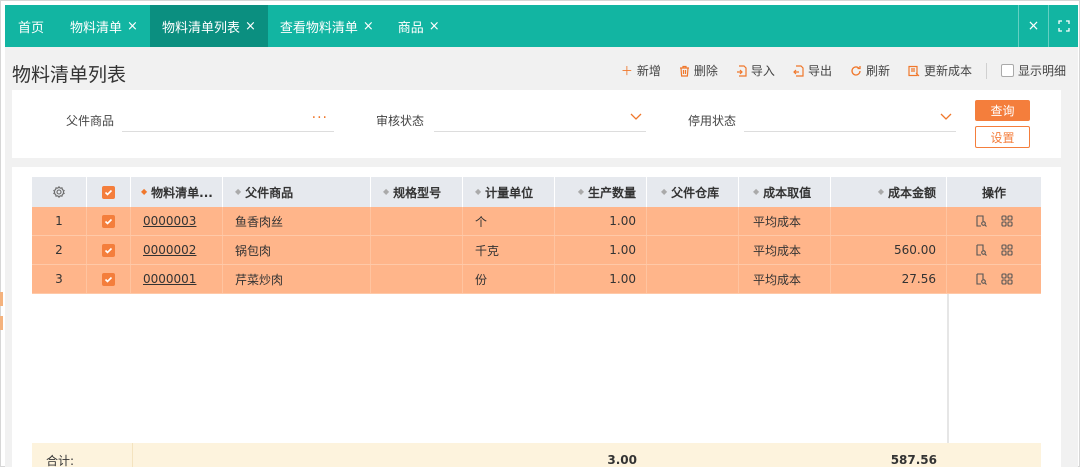  I want to click on parent-goods-input: ···, so click(228, 119).